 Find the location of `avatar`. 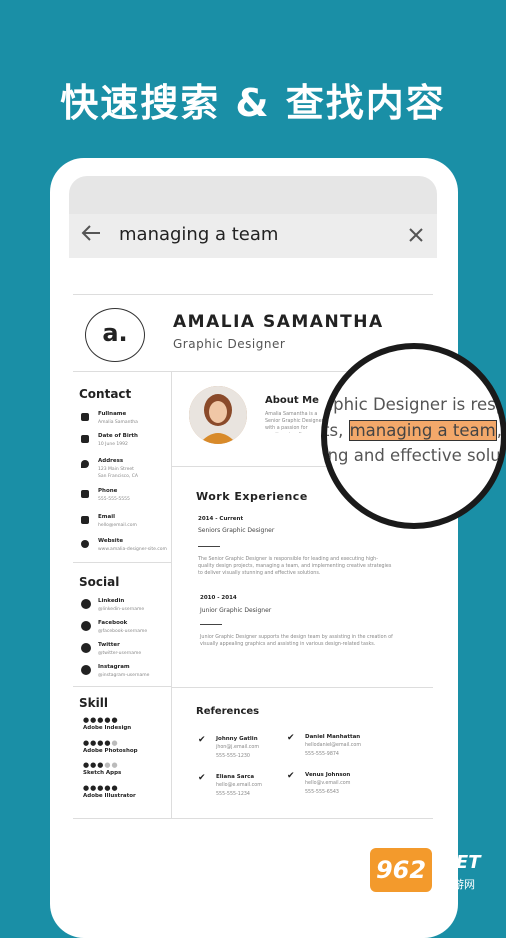

avatar is located at coordinates (218, 415).